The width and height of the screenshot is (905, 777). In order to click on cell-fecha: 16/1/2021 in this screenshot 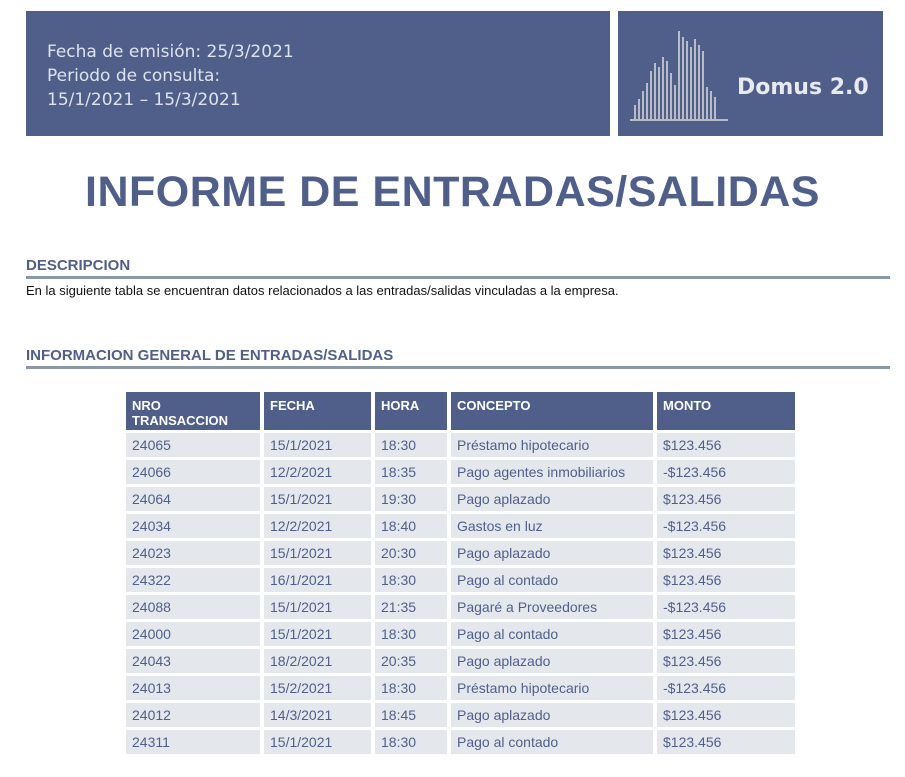, I will do `click(317, 580)`.